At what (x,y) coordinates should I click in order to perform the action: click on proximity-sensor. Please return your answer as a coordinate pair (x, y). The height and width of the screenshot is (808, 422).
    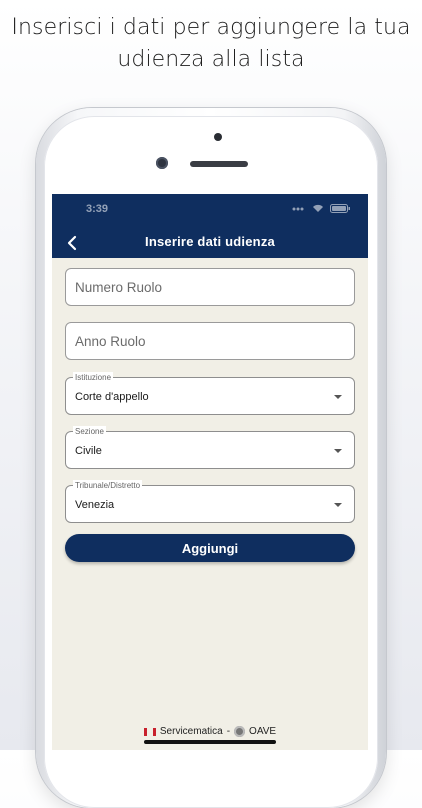
    Looking at the image, I should click on (218, 137).